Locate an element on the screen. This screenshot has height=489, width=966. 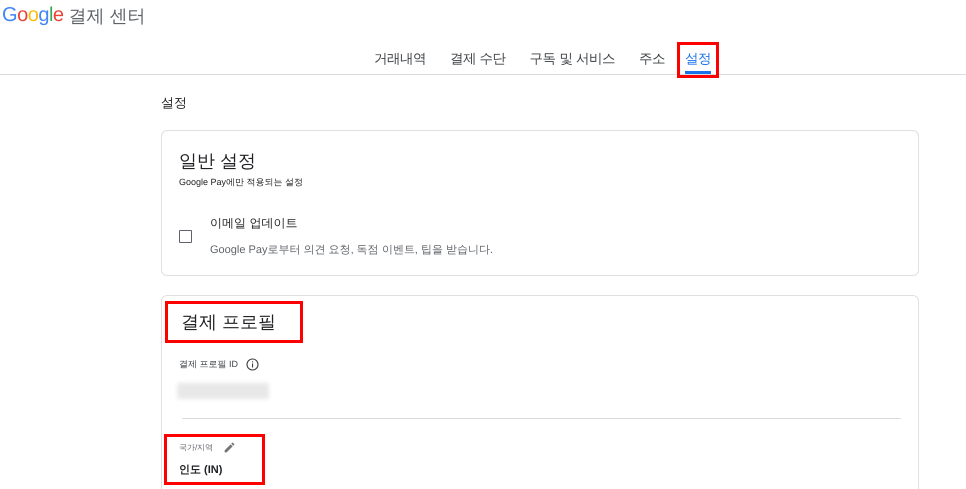
app-title: 결제 센터 is located at coordinates (107, 16).